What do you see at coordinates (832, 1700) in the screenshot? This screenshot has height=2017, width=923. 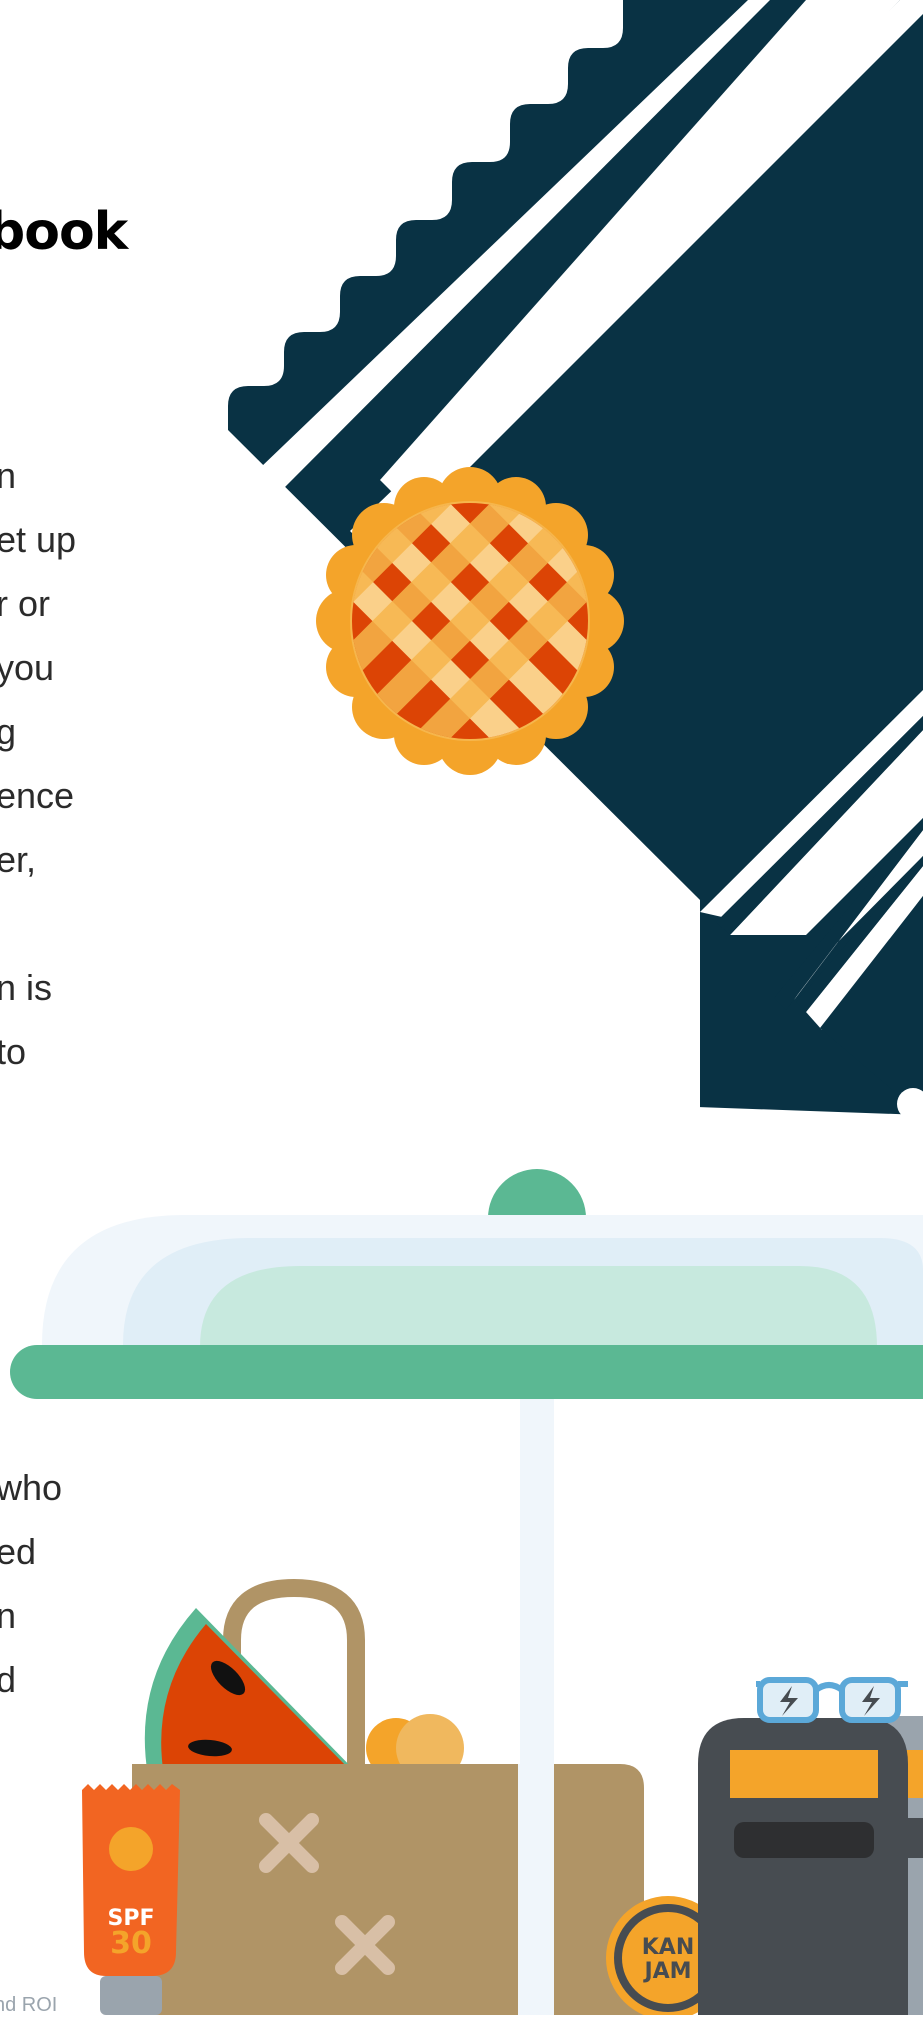 I see `sunglasses-icon` at bounding box center [832, 1700].